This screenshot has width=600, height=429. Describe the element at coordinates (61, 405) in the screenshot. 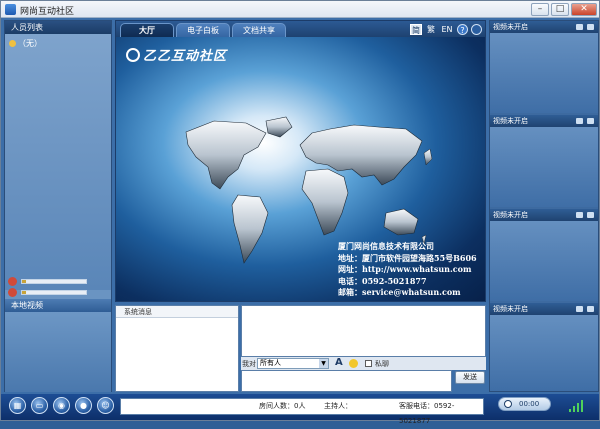

I see `share-icon: ◉` at that location.